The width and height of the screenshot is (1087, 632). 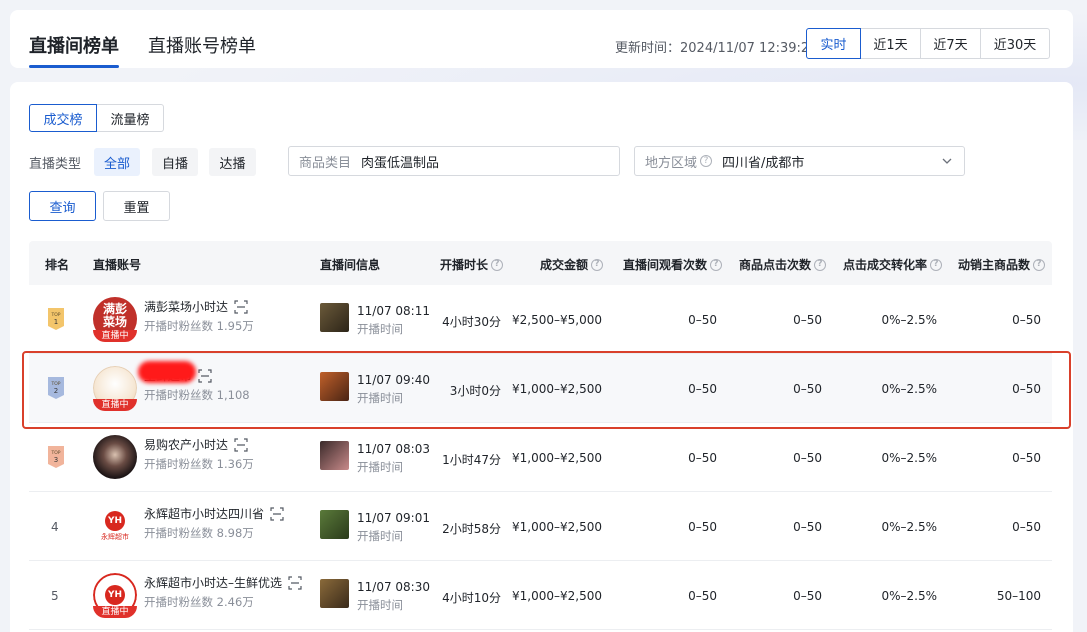 I want to click on live-start-time: 11/07 08:03, so click(x=393, y=449).